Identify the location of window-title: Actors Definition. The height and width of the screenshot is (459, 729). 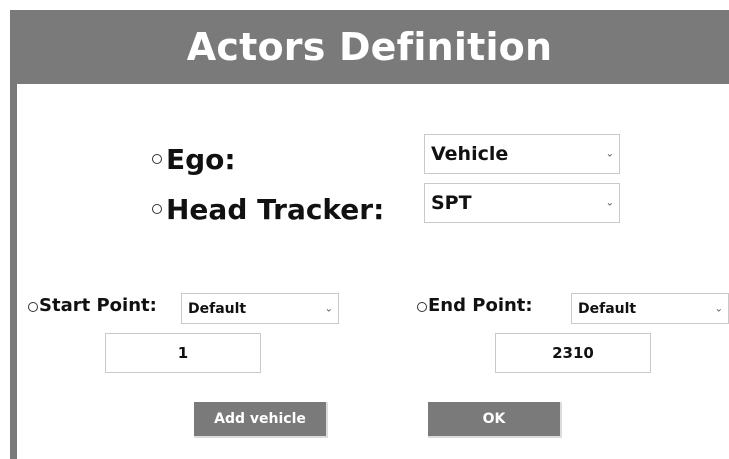
(369, 47).